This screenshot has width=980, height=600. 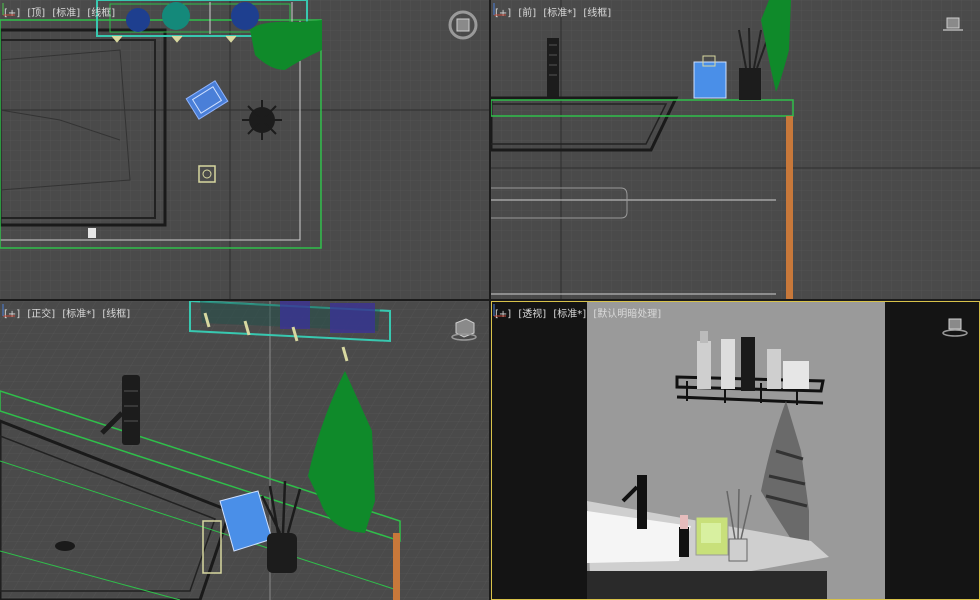 I want to click on viewport-ortho-label: [+] [正交] [标准*] [线框], so click(x=69, y=312).